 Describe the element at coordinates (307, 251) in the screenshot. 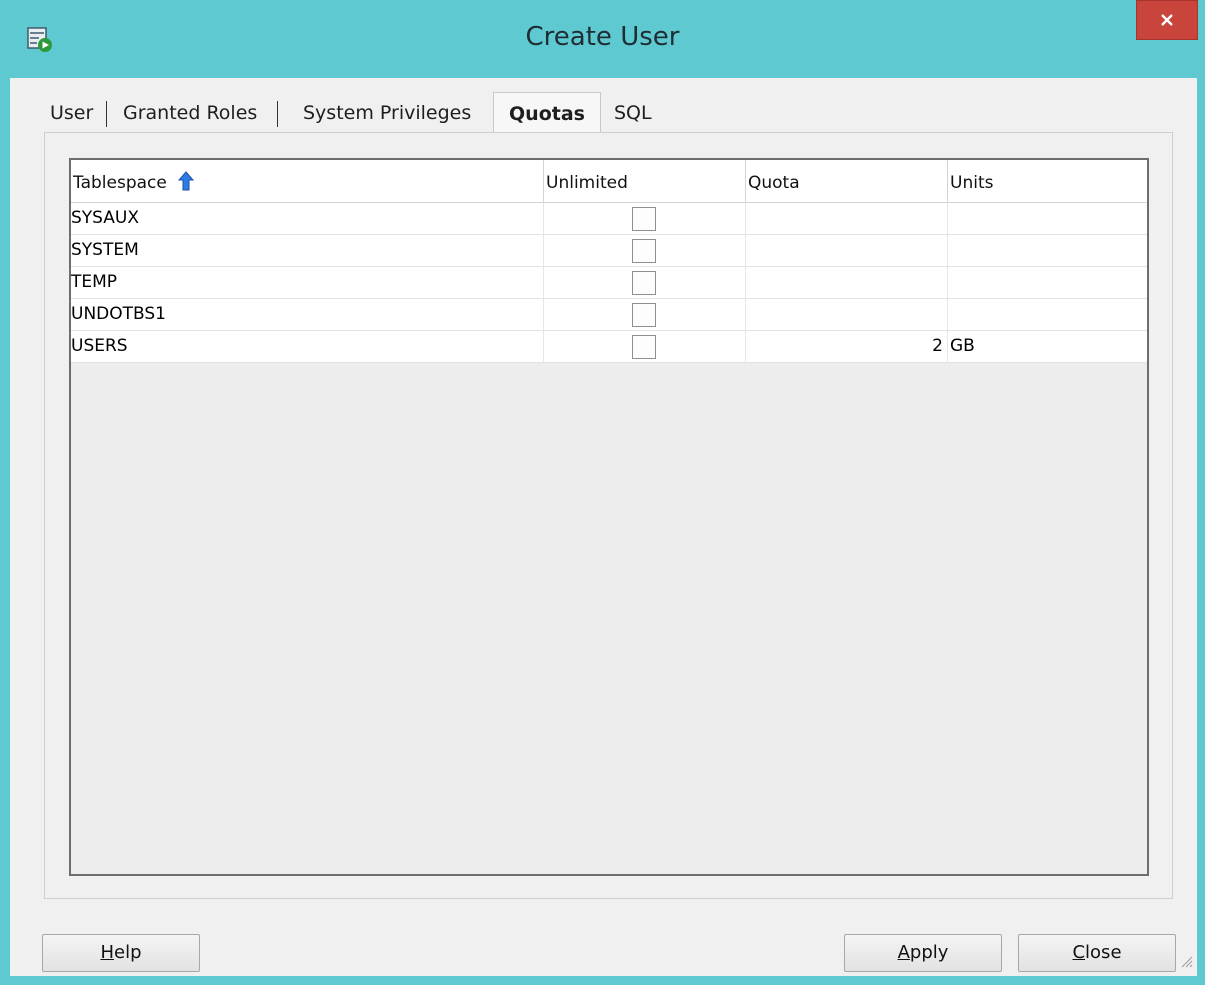

I see `tablespace-cell: SYSTEM` at that location.